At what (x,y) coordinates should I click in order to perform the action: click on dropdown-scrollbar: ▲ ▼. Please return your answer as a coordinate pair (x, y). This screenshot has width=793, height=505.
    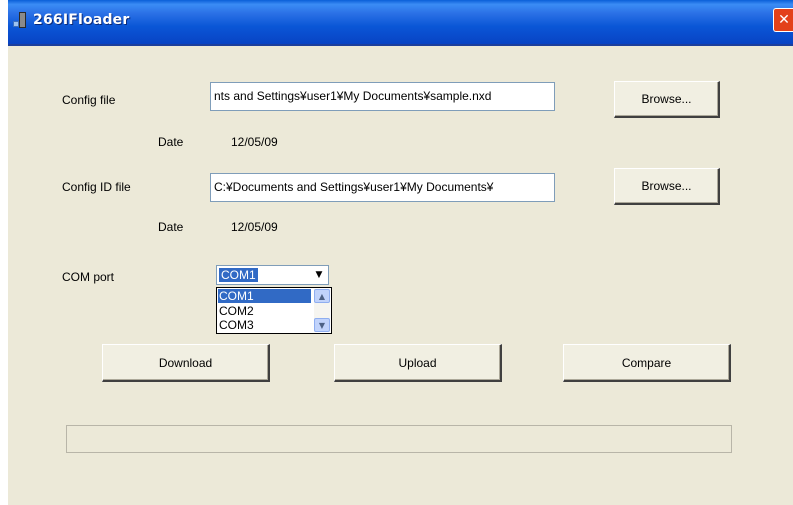
    Looking at the image, I should click on (322, 310).